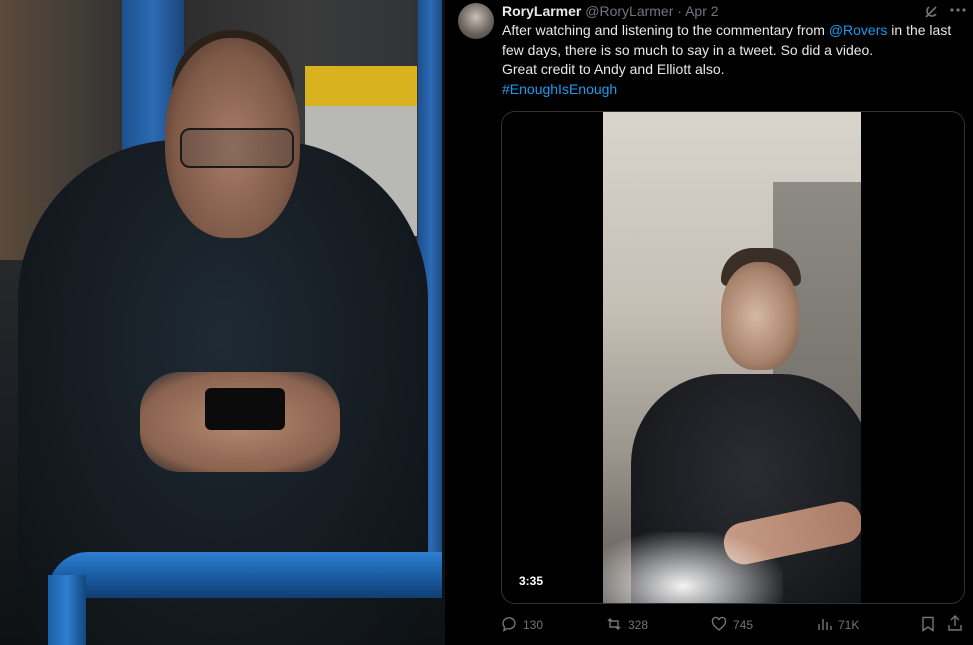 The image size is (973, 645). Describe the element at coordinates (614, 625) in the screenshot. I see `repost-icon` at that location.